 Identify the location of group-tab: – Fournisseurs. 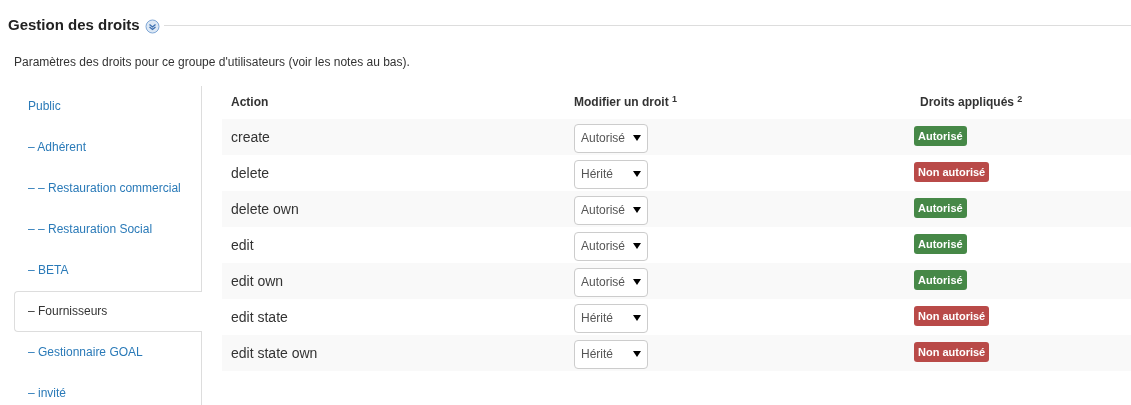
(108, 311).